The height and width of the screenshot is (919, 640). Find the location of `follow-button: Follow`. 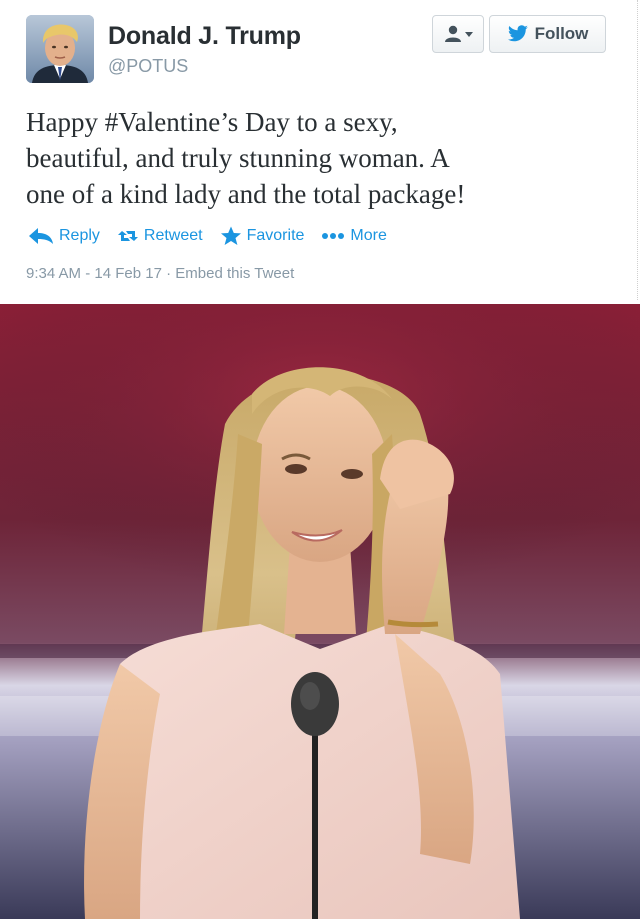

follow-button: Follow is located at coordinates (547, 34).